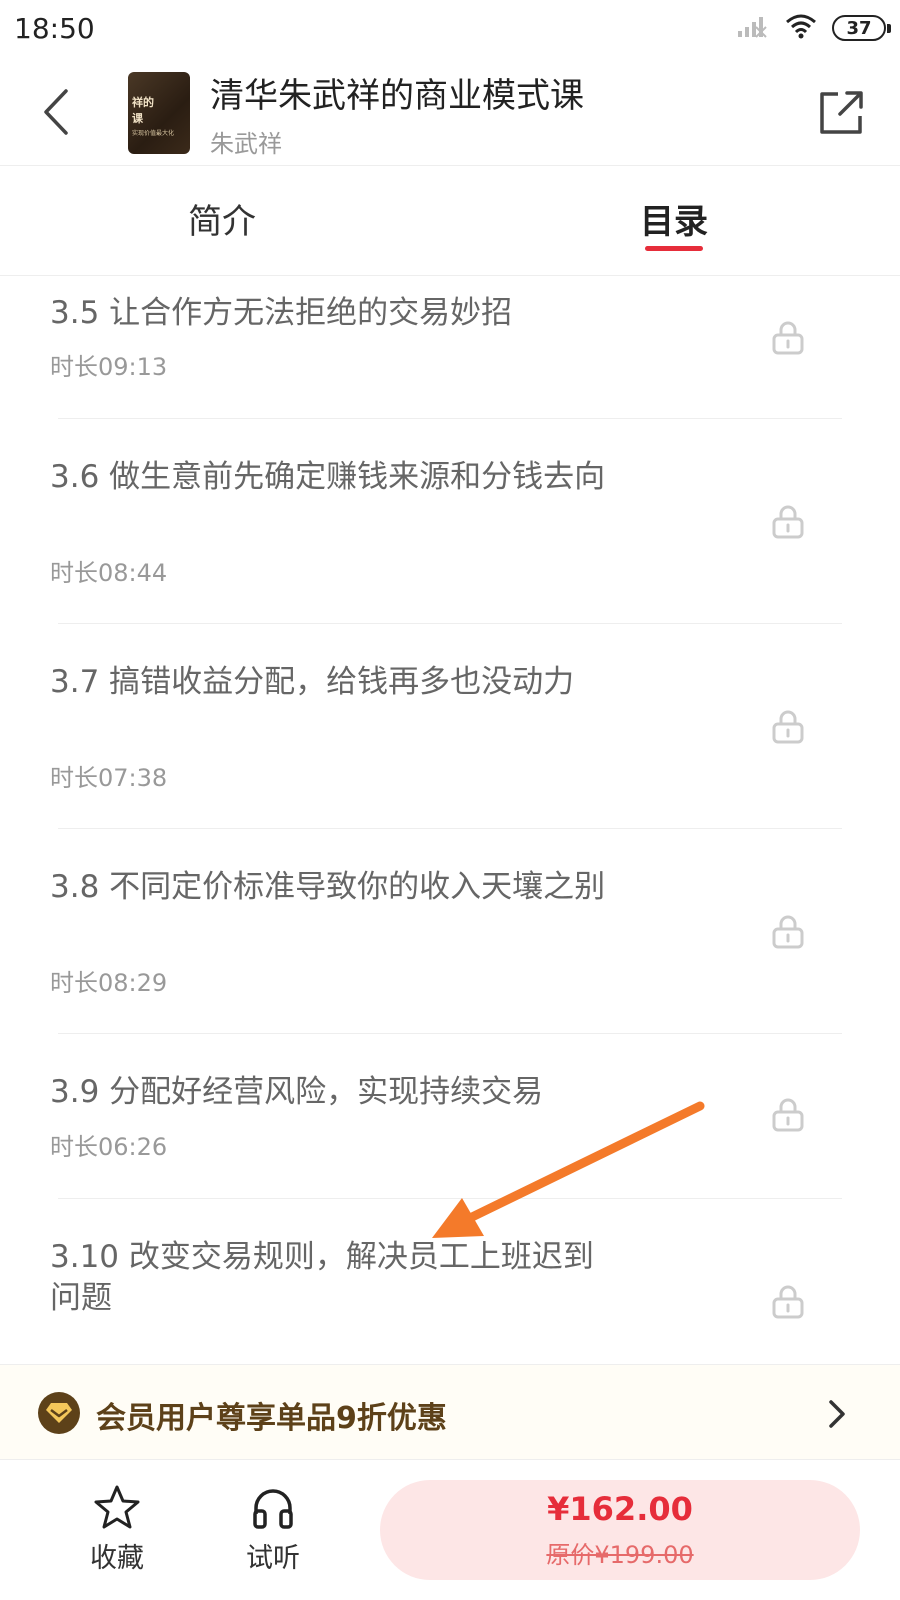 The image size is (900, 1600). Describe the element at coordinates (109, 983) in the screenshot. I see `lesson-duration: 时长08:29` at that location.